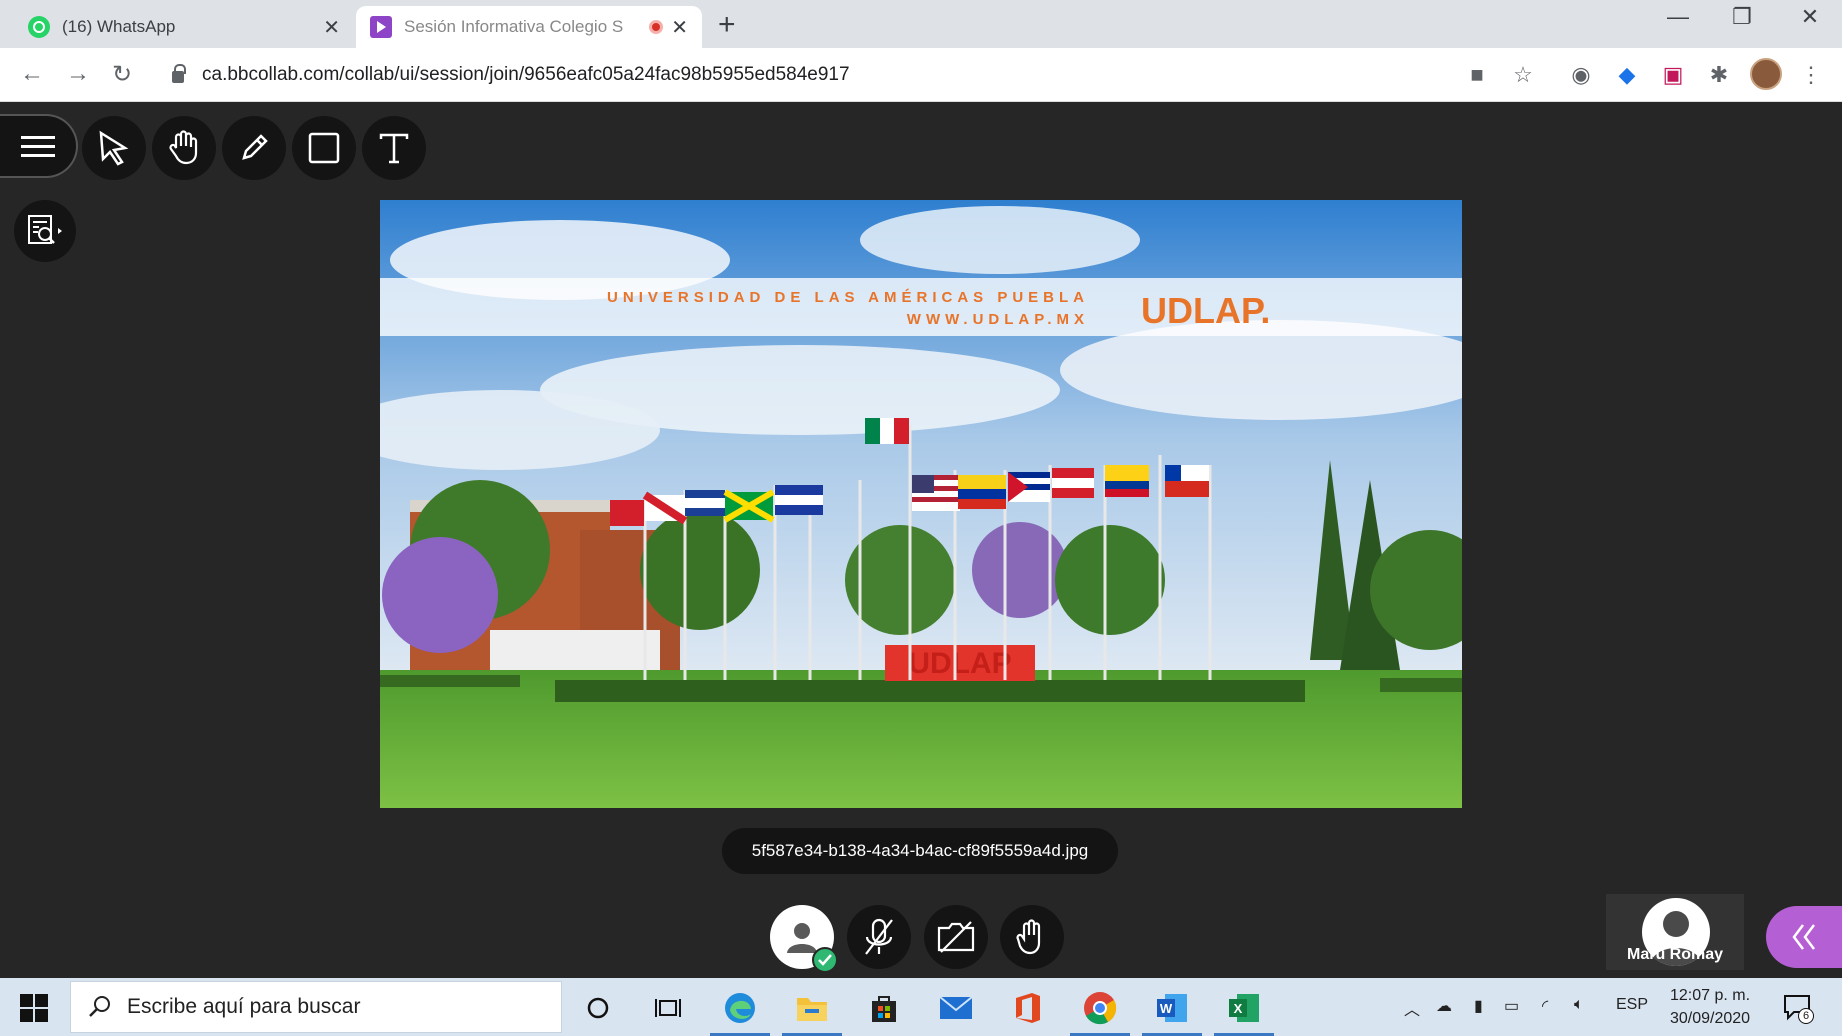 The image size is (1842, 1036). What do you see at coordinates (1028, 937) in the screenshot?
I see `raise-hand-icon` at bounding box center [1028, 937].